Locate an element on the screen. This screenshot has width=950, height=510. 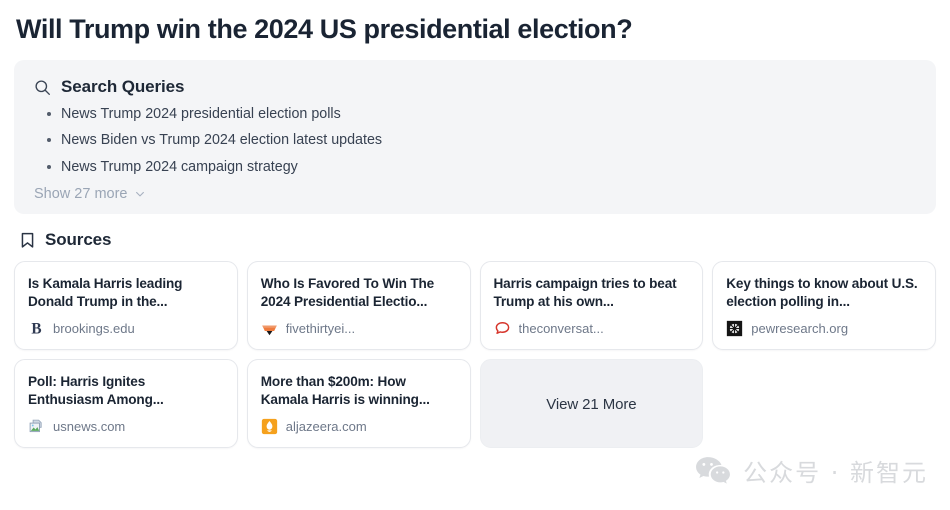
source-card-footer: B brookings.edu is located at coordinates (126, 328).